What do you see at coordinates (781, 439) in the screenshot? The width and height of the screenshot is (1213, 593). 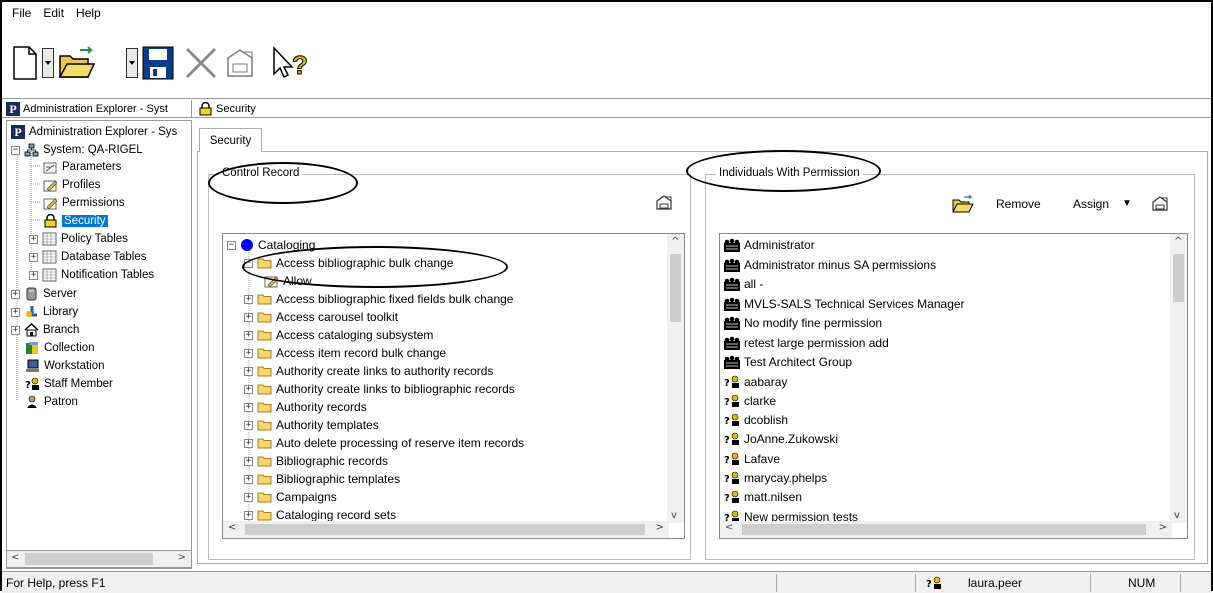 I see `permission-user-item: ? JoAnne.Zukowski` at bounding box center [781, 439].